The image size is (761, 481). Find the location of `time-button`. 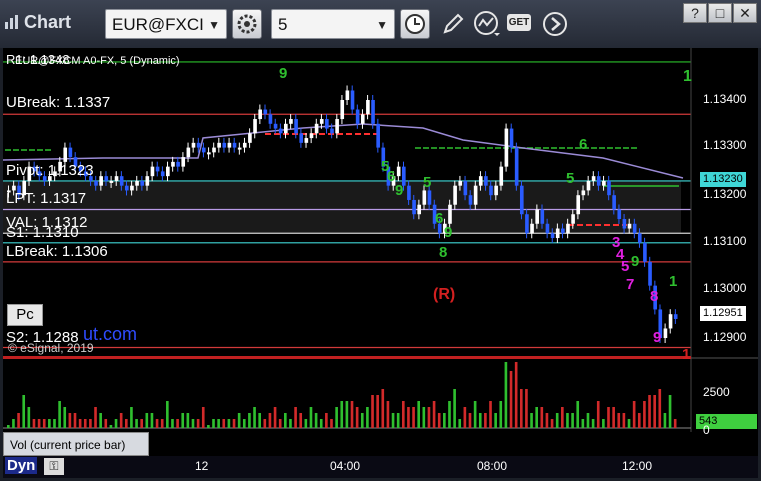

time-button is located at coordinates (415, 24).